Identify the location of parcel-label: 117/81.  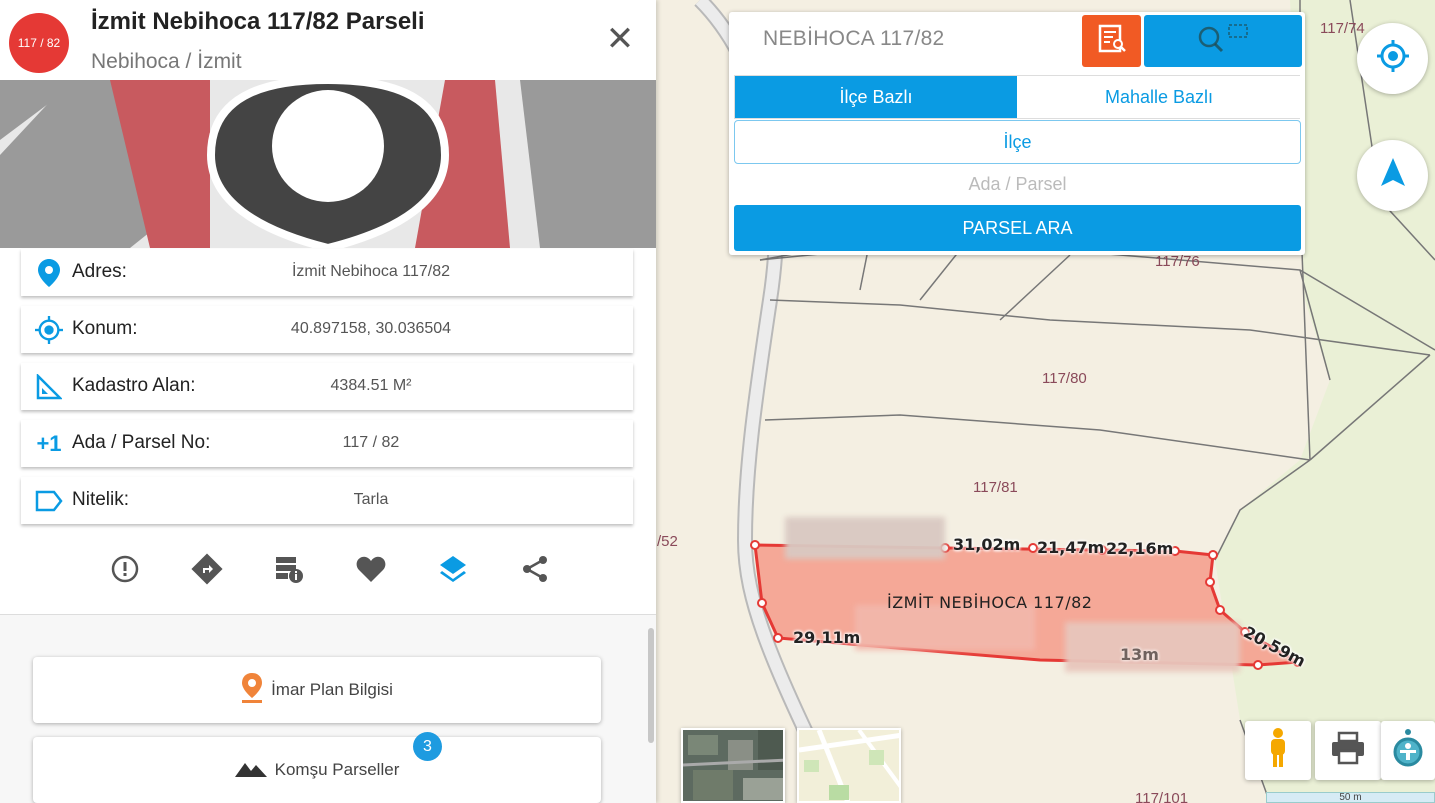
(995, 487).